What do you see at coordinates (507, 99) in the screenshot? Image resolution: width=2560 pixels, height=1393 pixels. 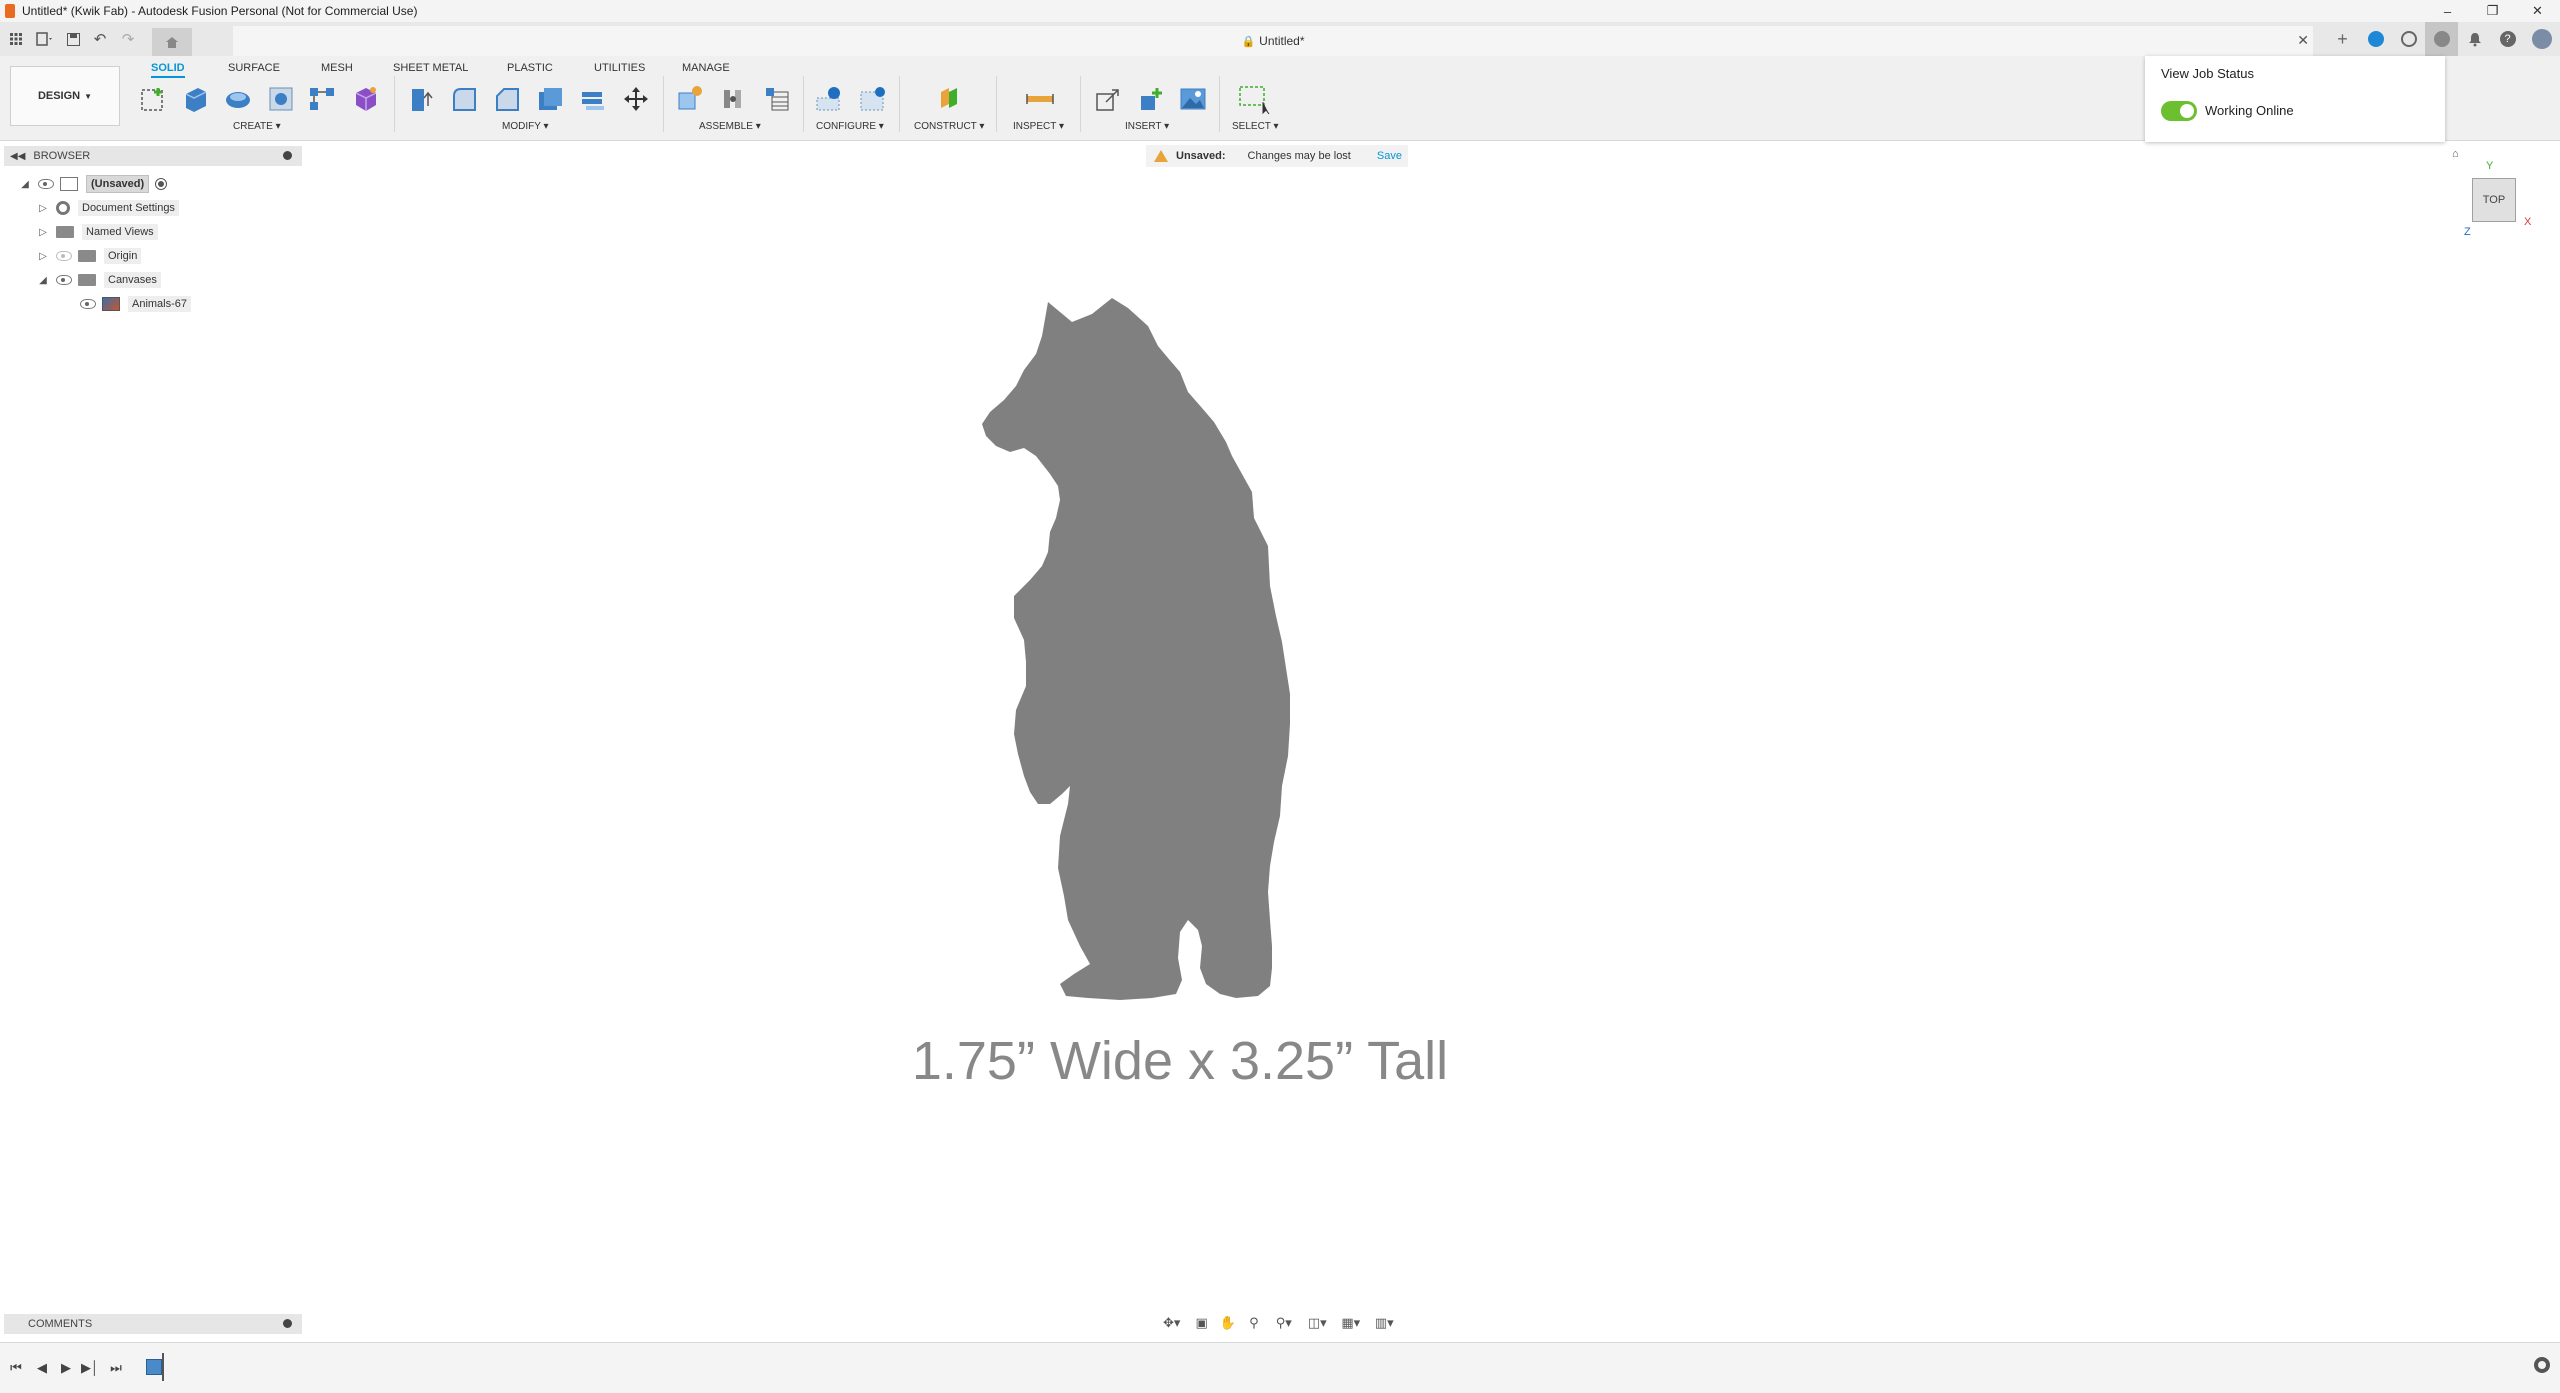 I see `chamfer-icon` at bounding box center [507, 99].